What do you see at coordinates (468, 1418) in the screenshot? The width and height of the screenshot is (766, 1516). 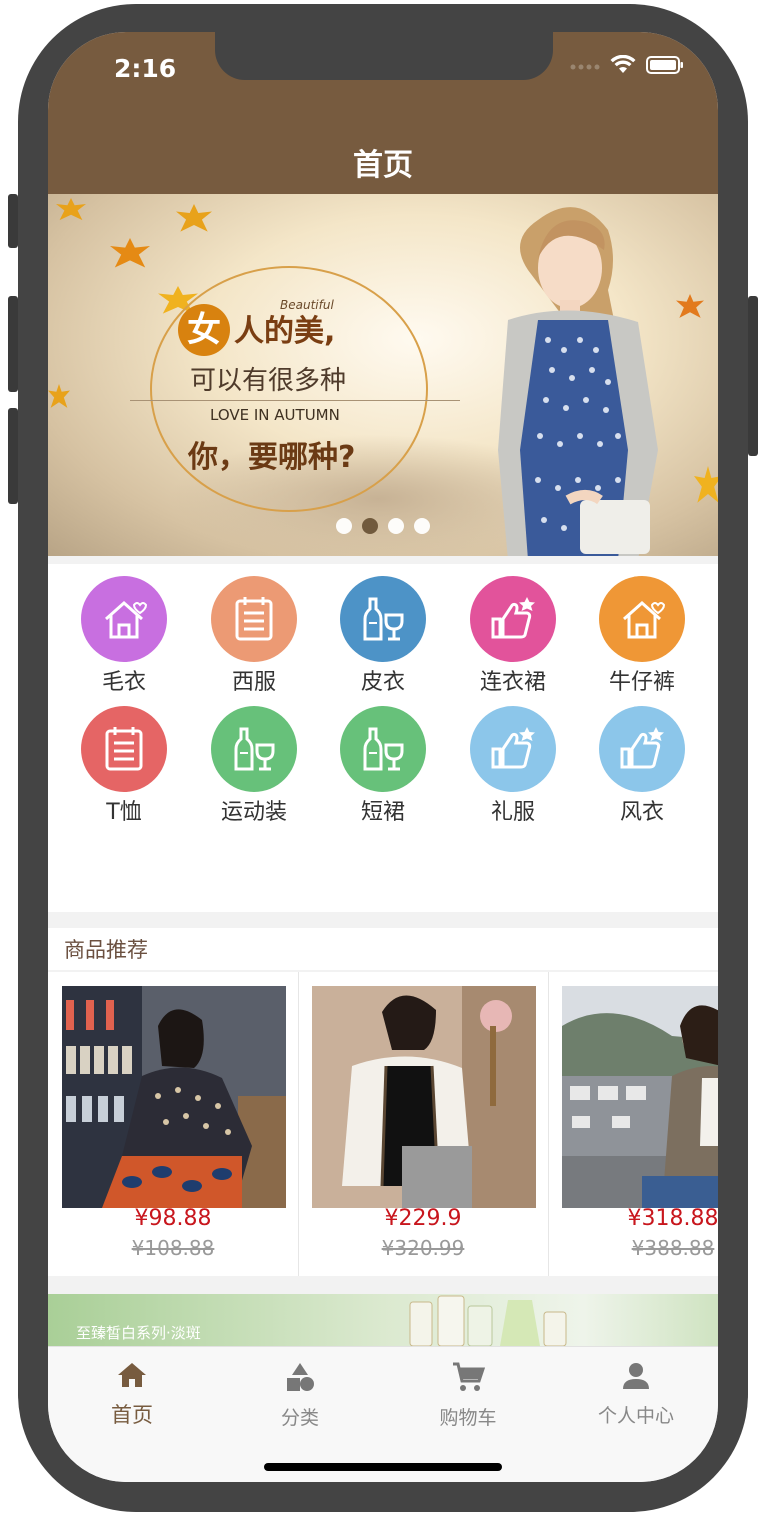 I see `tab-label: 购物车` at bounding box center [468, 1418].